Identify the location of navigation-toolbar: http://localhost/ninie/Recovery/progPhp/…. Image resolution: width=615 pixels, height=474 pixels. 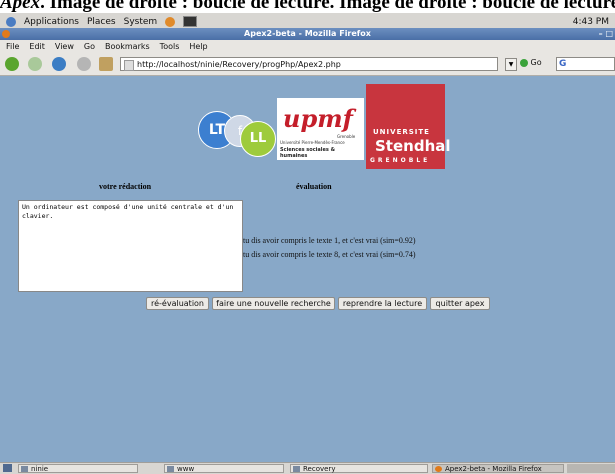
(307, 64).